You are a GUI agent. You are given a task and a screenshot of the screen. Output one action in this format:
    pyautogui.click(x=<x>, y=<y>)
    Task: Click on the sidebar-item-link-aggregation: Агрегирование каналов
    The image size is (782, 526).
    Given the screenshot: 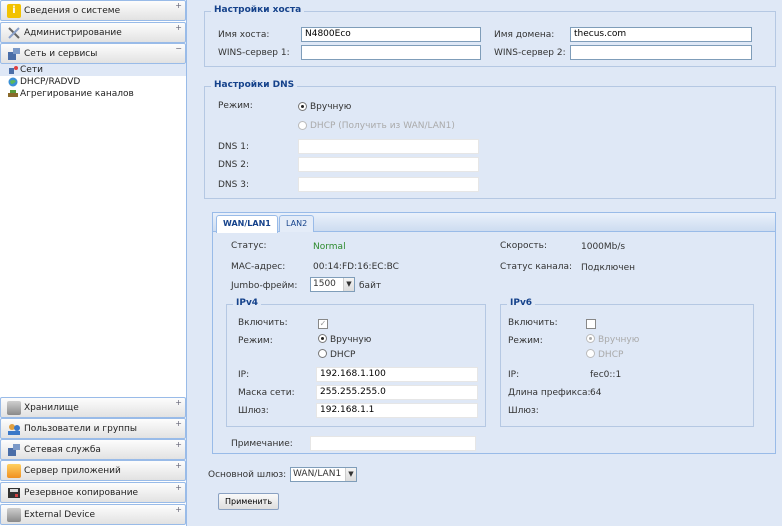 What is the action you would take?
    pyautogui.click(x=93, y=94)
    